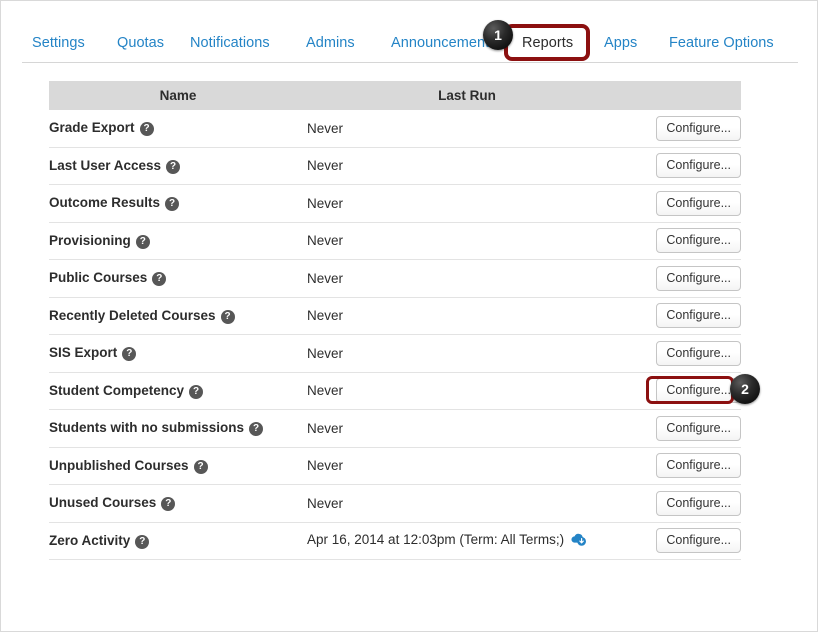  Describe the element at coordinates (103, 503) in the screenshot. I see `report-name-label: Unused Courses` at that location.